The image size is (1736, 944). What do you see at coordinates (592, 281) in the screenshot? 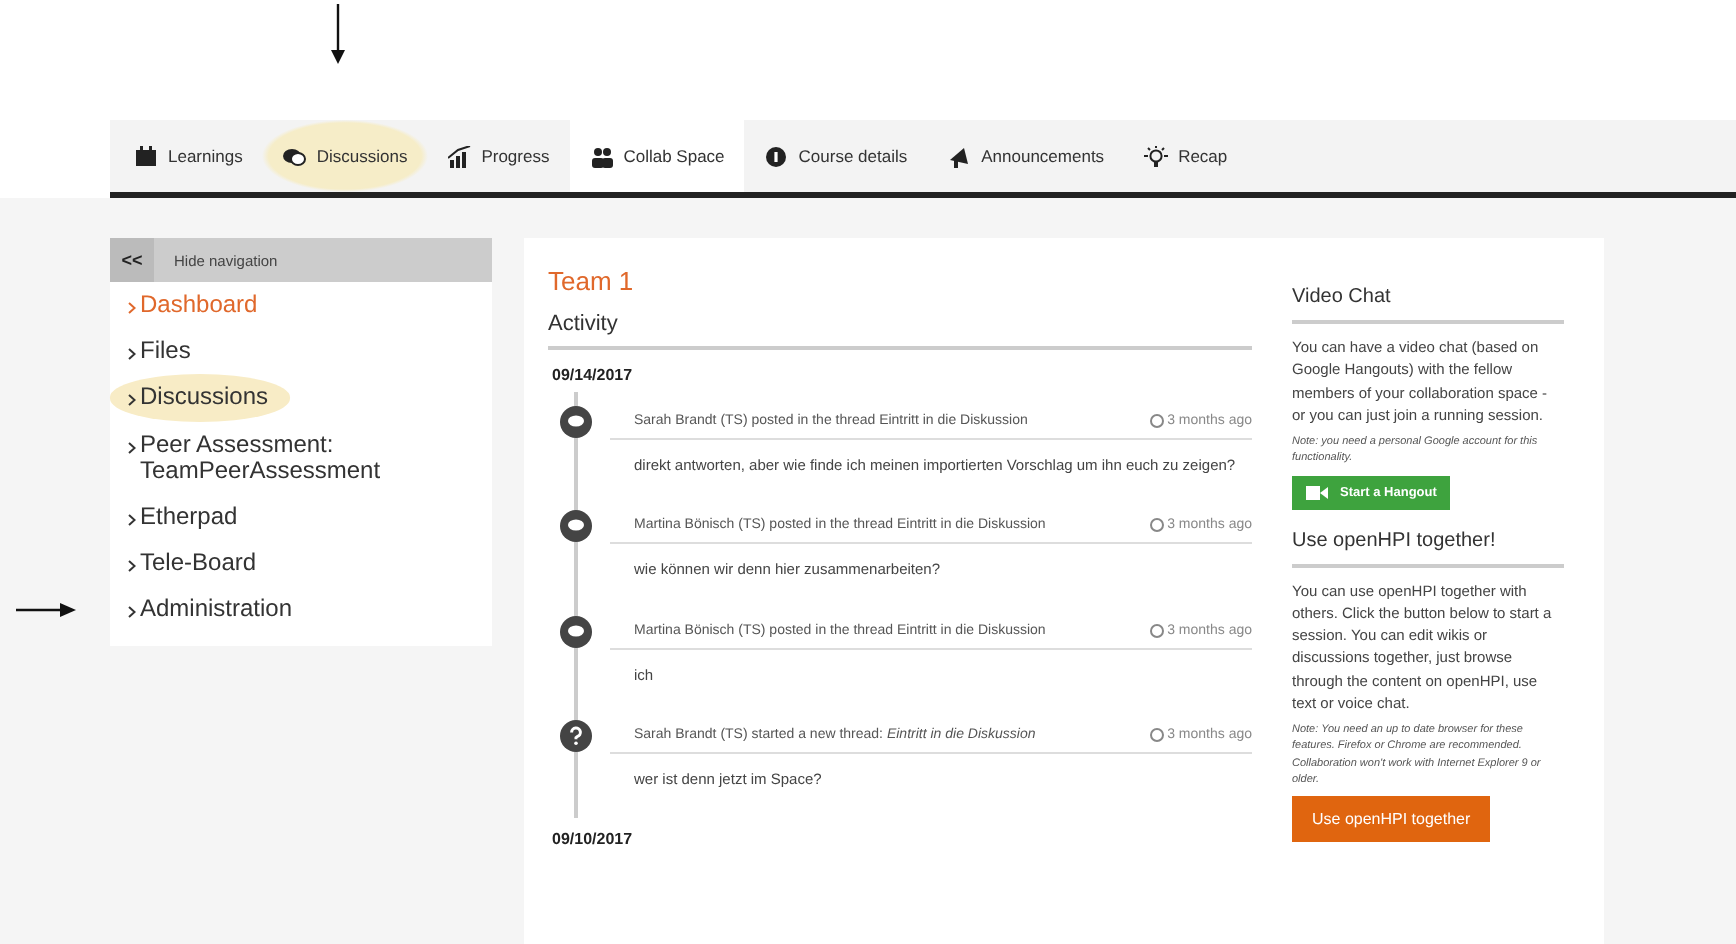
I see `team-title: Team 1` at bounding box center [592, 281].